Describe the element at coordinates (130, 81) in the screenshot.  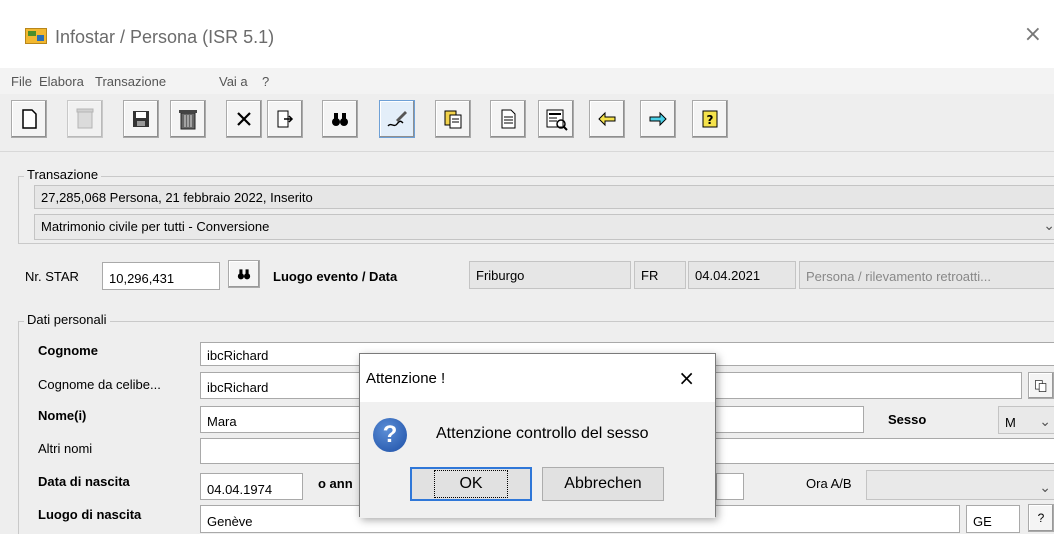
I see `menu-transazione: Transazione` at that location.